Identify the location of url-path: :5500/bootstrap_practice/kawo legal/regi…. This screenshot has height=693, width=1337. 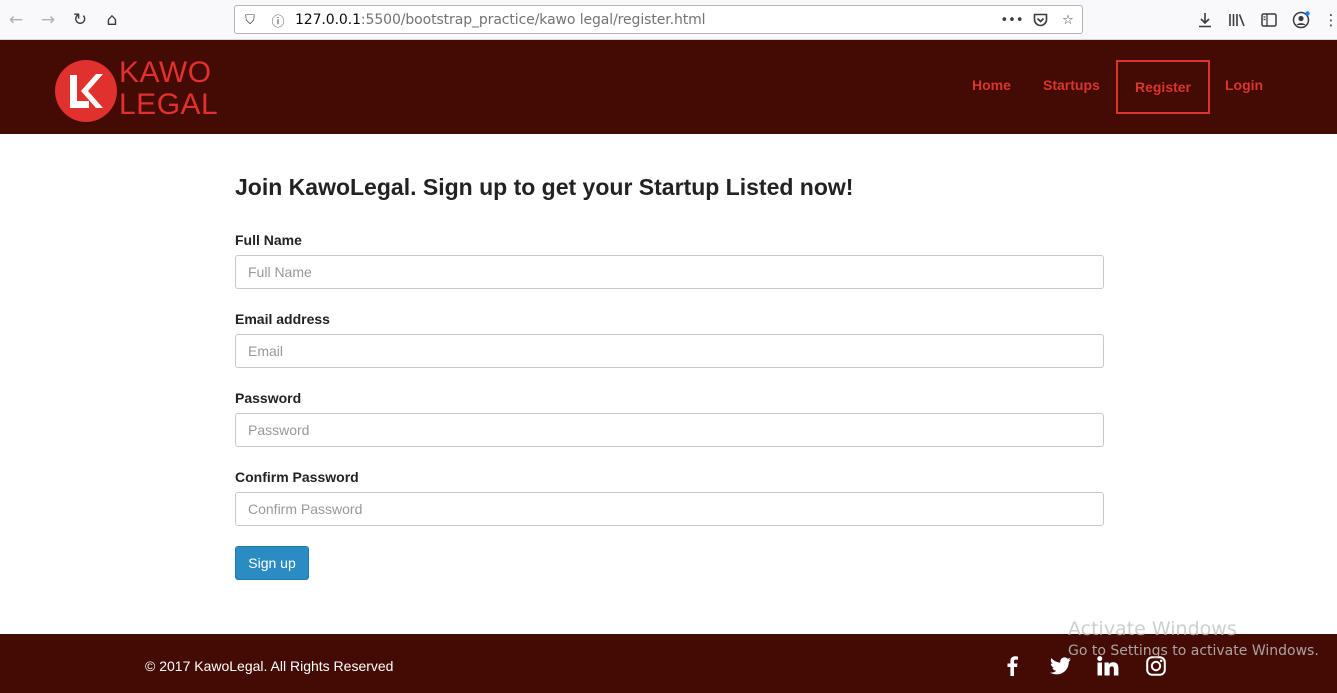
(533, 20).